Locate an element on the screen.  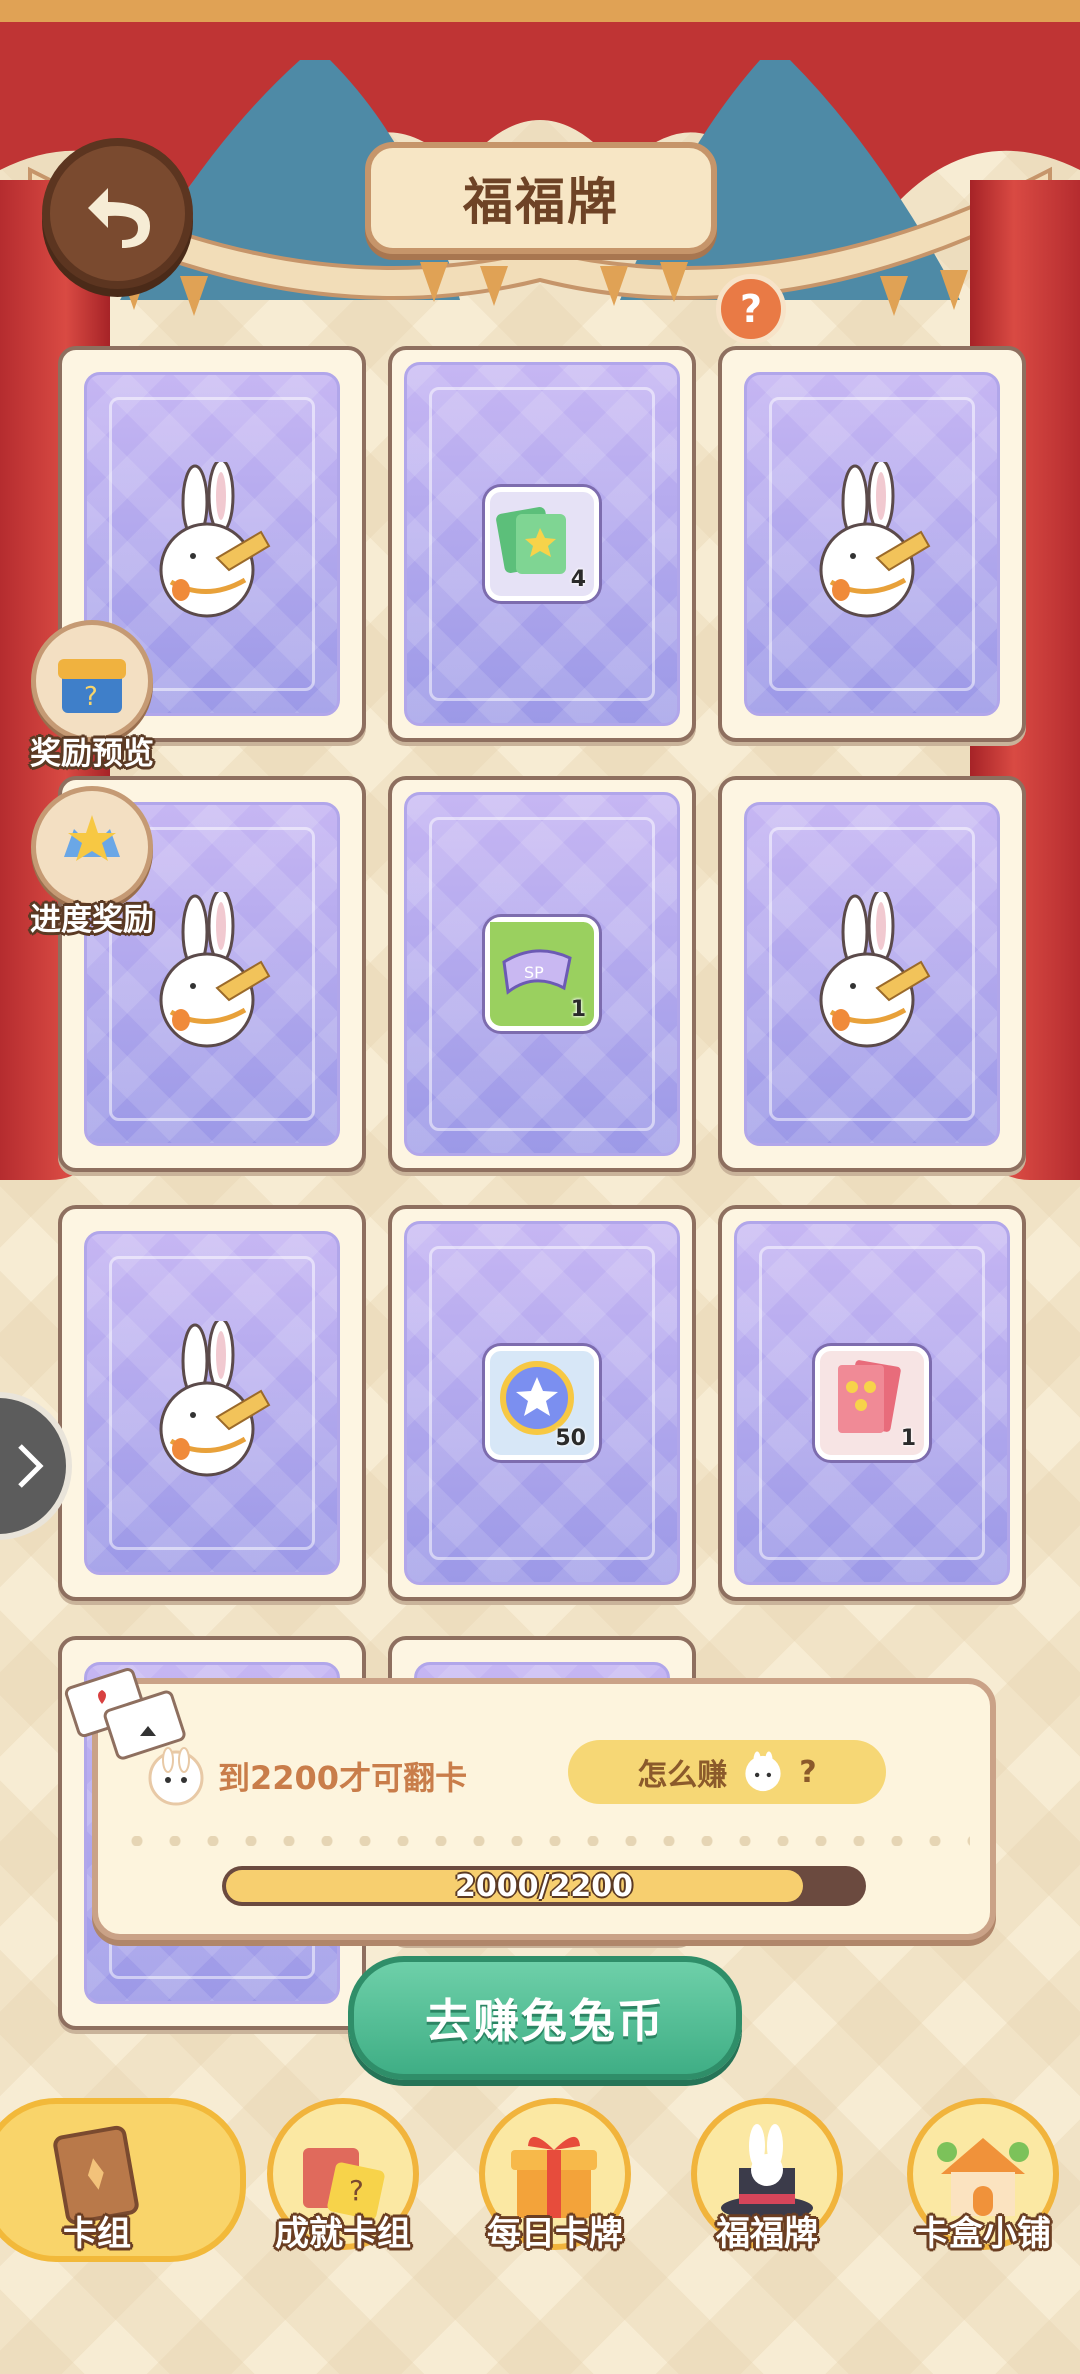
chevron-right-icon is located at coordinates (31, 1466).